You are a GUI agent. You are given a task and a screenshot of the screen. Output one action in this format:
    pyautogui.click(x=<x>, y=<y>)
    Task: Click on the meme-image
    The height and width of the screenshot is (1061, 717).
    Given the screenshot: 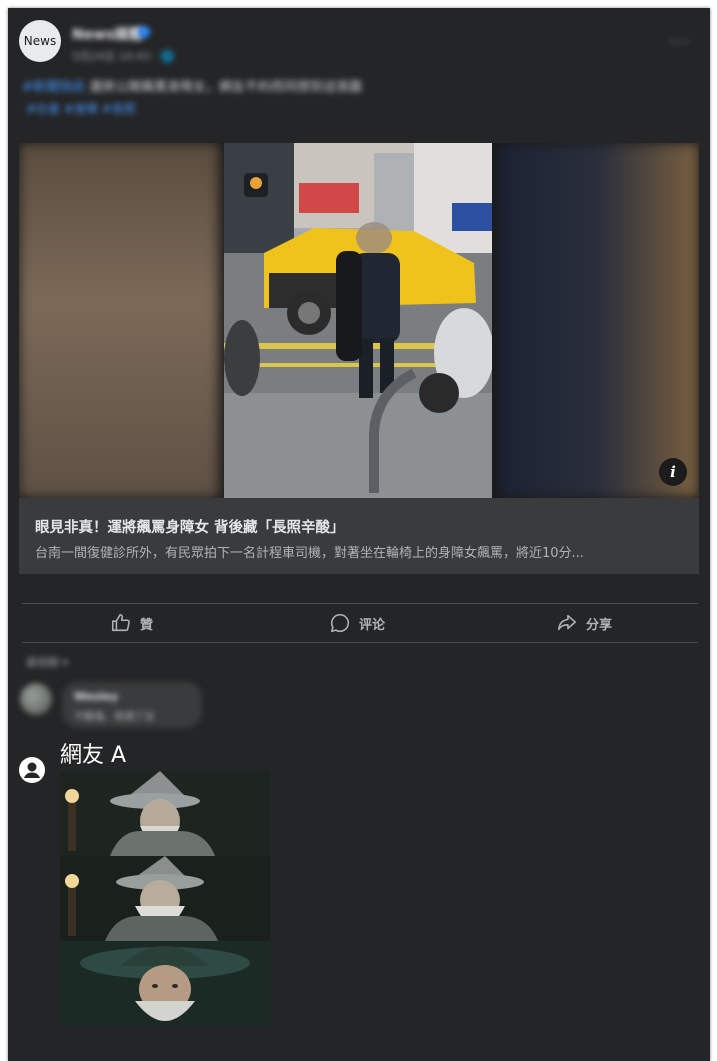 What is the action you would take?
    pyautogui.click(x=165, y=898)
    